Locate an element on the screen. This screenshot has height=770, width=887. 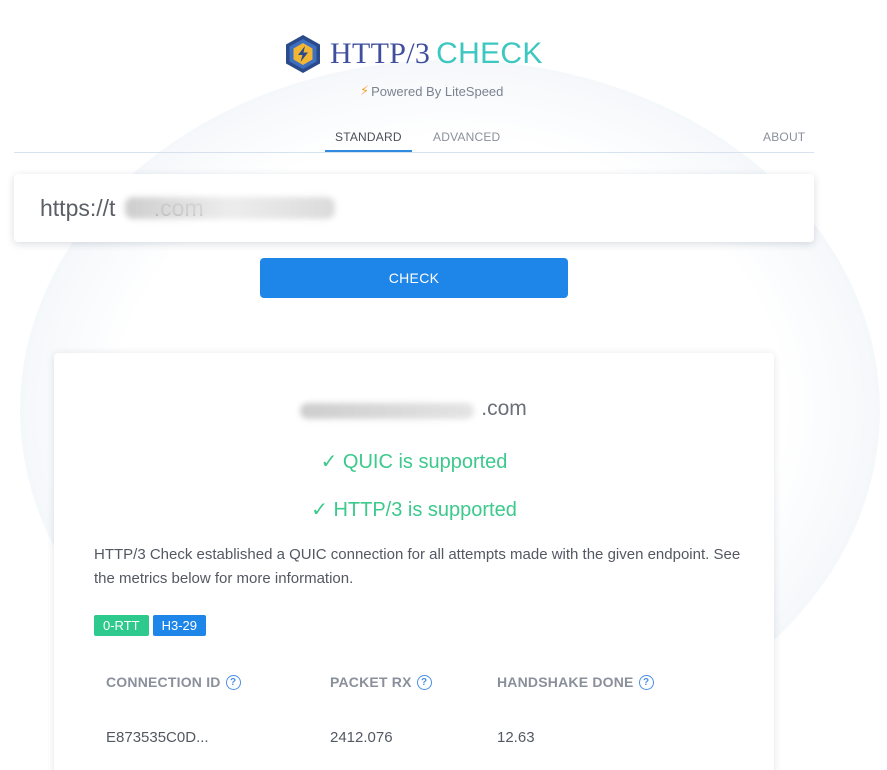
badge-list: 0-RTT H3-29 is located at coordinates (150, 625).